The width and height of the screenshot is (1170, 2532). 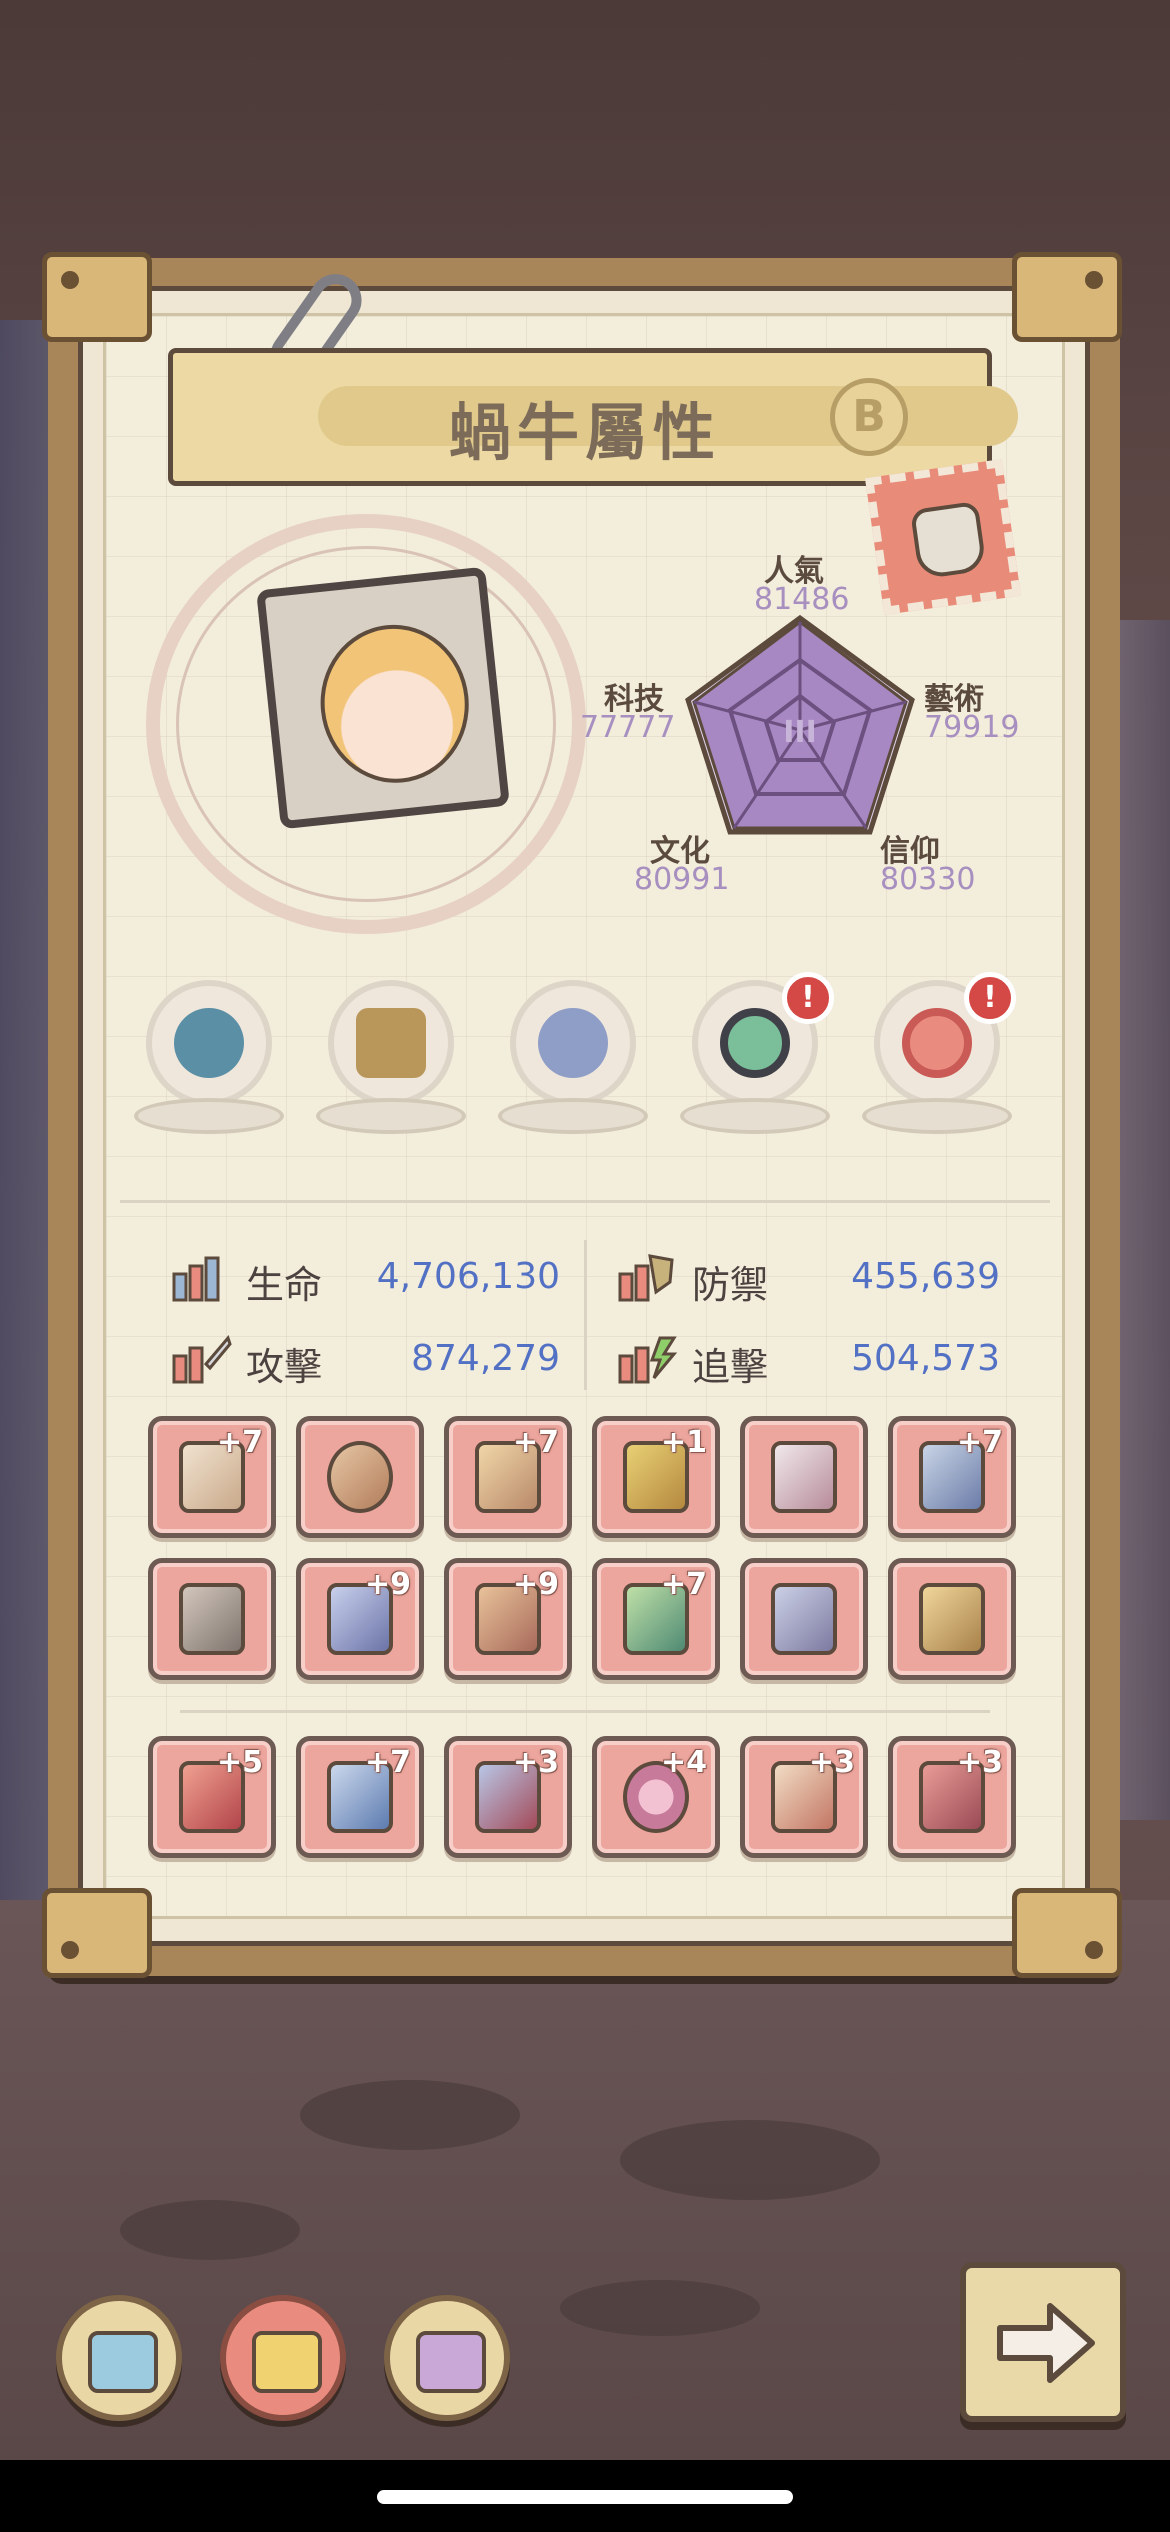 What do you see at coordinates (287, 2362) in the screenshot?
I see `yellow-chip-icon` at bounding box center [287, 2362].